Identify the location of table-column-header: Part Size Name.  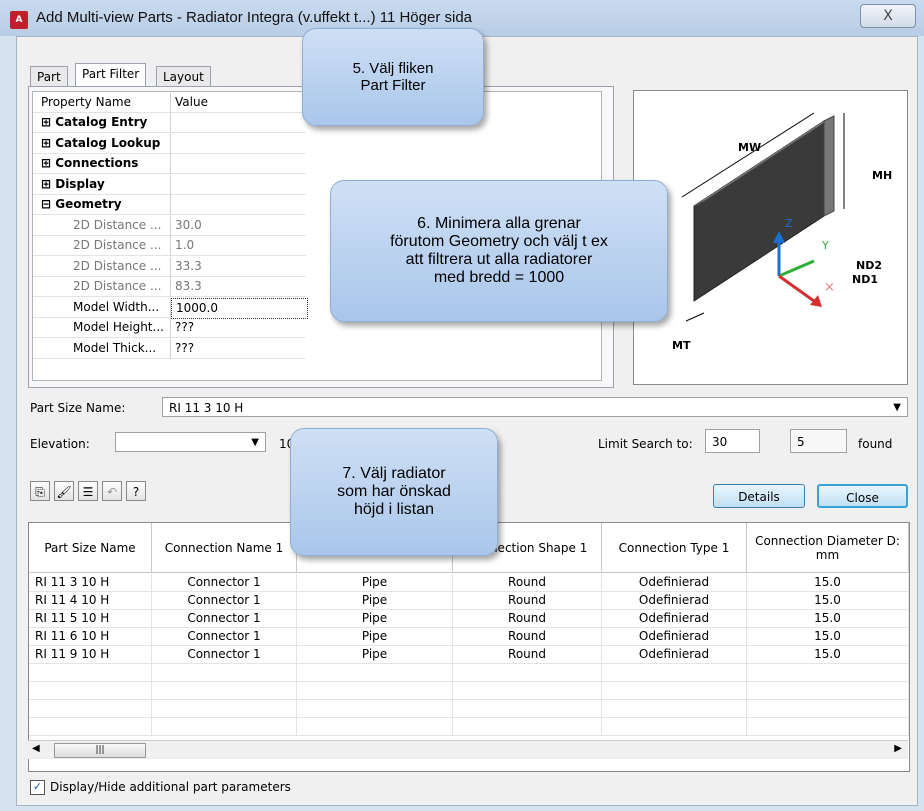
(90, 548).